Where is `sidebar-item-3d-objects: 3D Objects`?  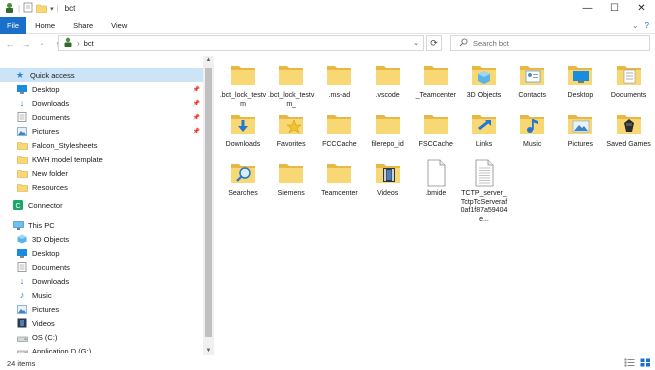 sidebar-item-3d-objects: 3D Objects is located at coordinates (101, 239).